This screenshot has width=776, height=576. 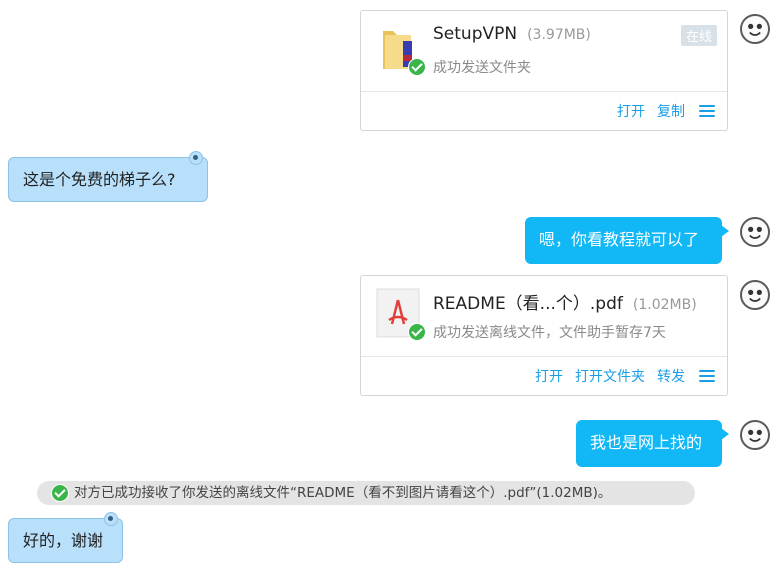 I want to click on file-actions: 打开 复制, so click(x=666, y=111).